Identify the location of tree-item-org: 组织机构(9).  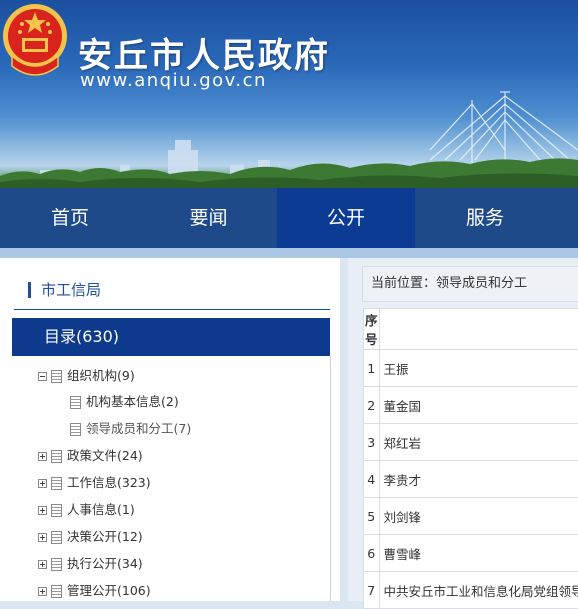
(86, 376).